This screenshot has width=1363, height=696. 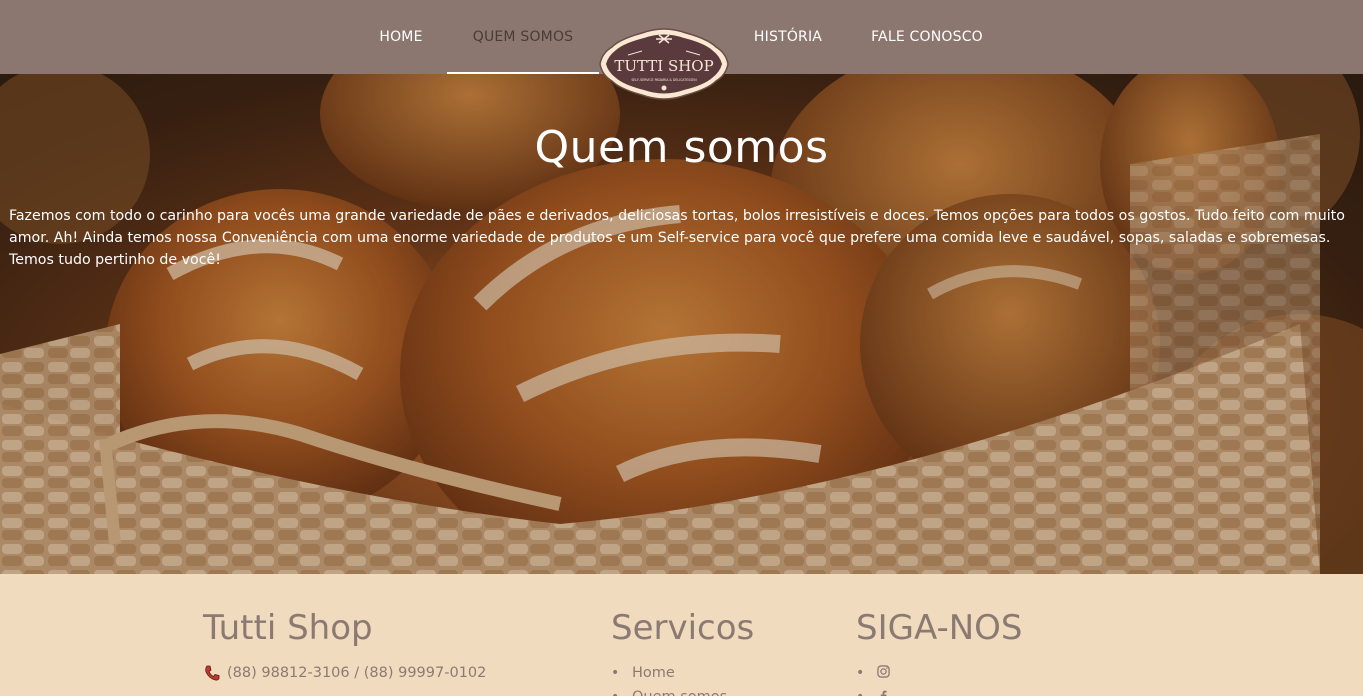 I want to click on footer-phone: (88) 98812-3106 / (88) 99997-0102, so click(x=344, y=673).